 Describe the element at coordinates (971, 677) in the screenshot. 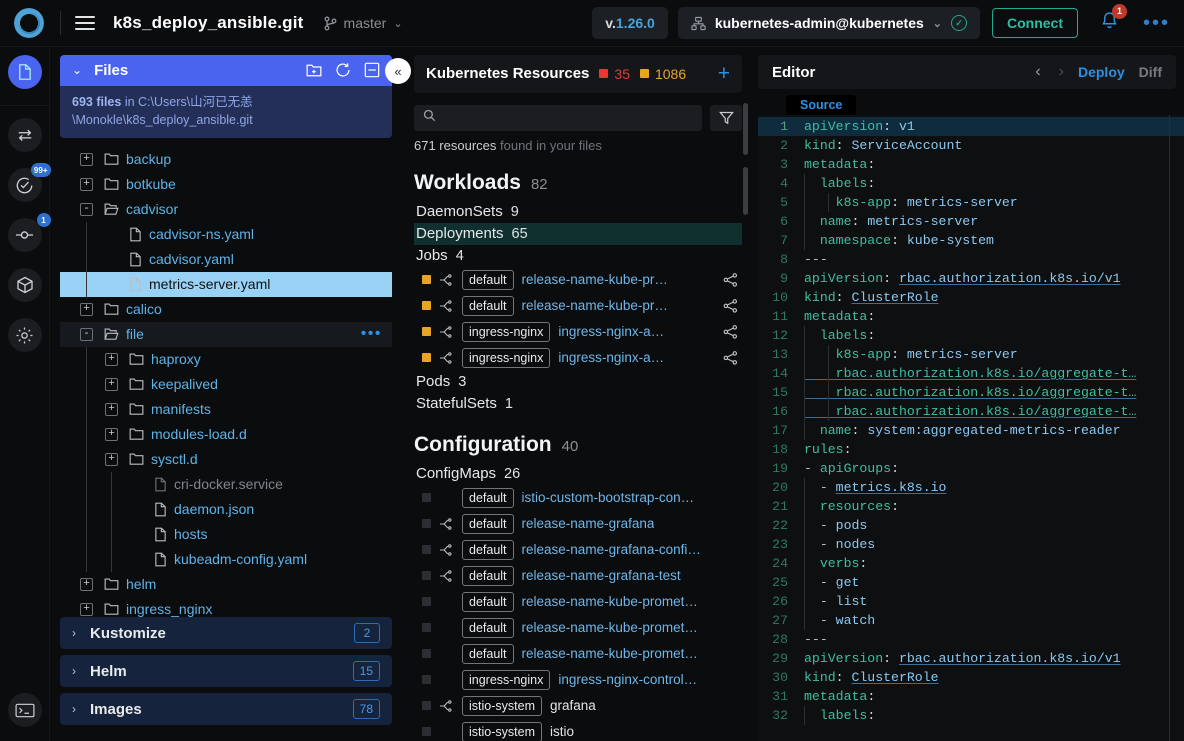

I see `code-line: 30 kind: ClusterRole` at that location.